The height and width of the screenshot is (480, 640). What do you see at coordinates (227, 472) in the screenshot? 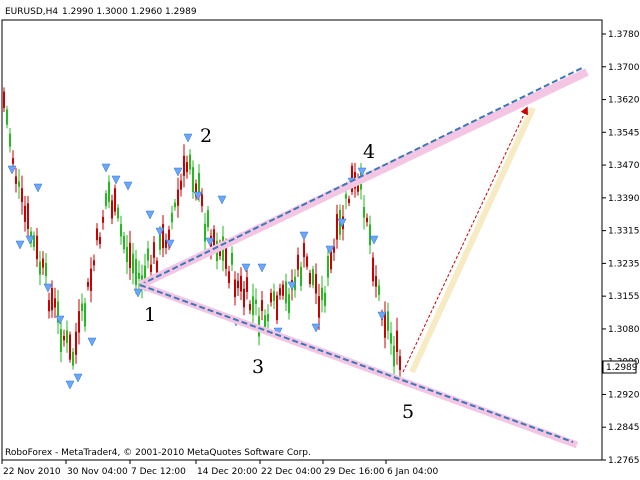
I see `x-tick-label: 14 Dec 20:00` at bounding box center [227, 472].